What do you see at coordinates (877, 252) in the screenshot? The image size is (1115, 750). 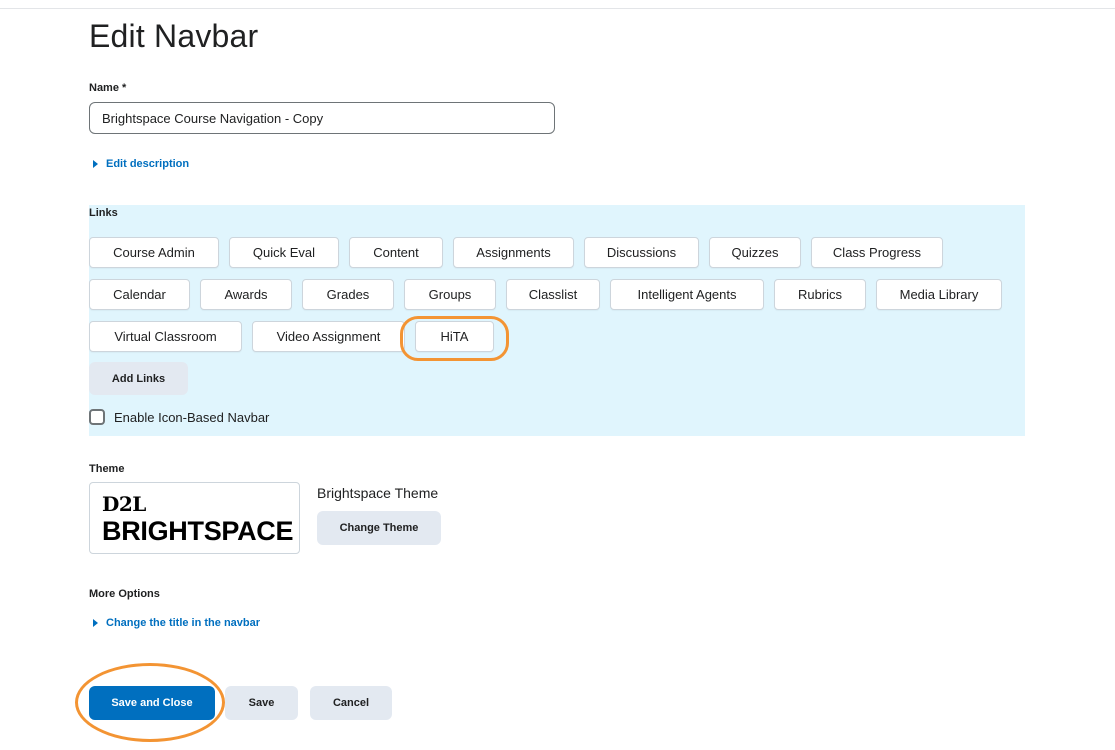 I see `link-chip: Class Progress` at bounding box center [877, 252].